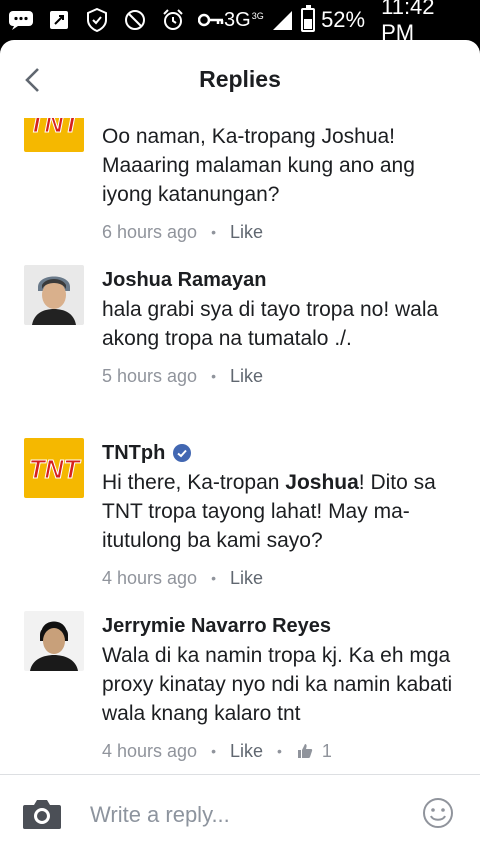 The width and height of the screenshot is (480, 854). What do you see at coordinates (173, 20) in the screenshot?
I see `alarm-icon` at bounding box center [173, 20].